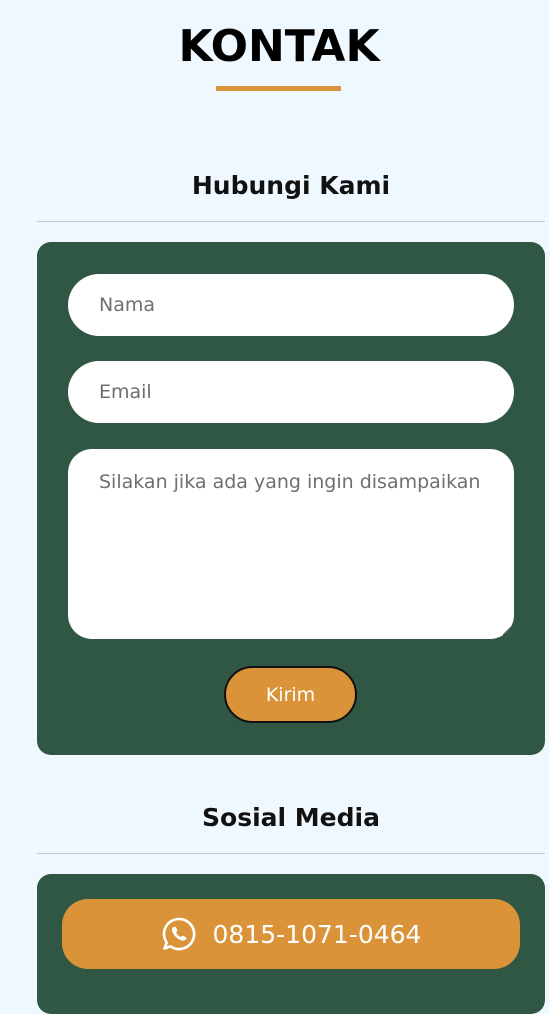  I want to click on social-card: 0815-1071-0464, so click(291, 944).